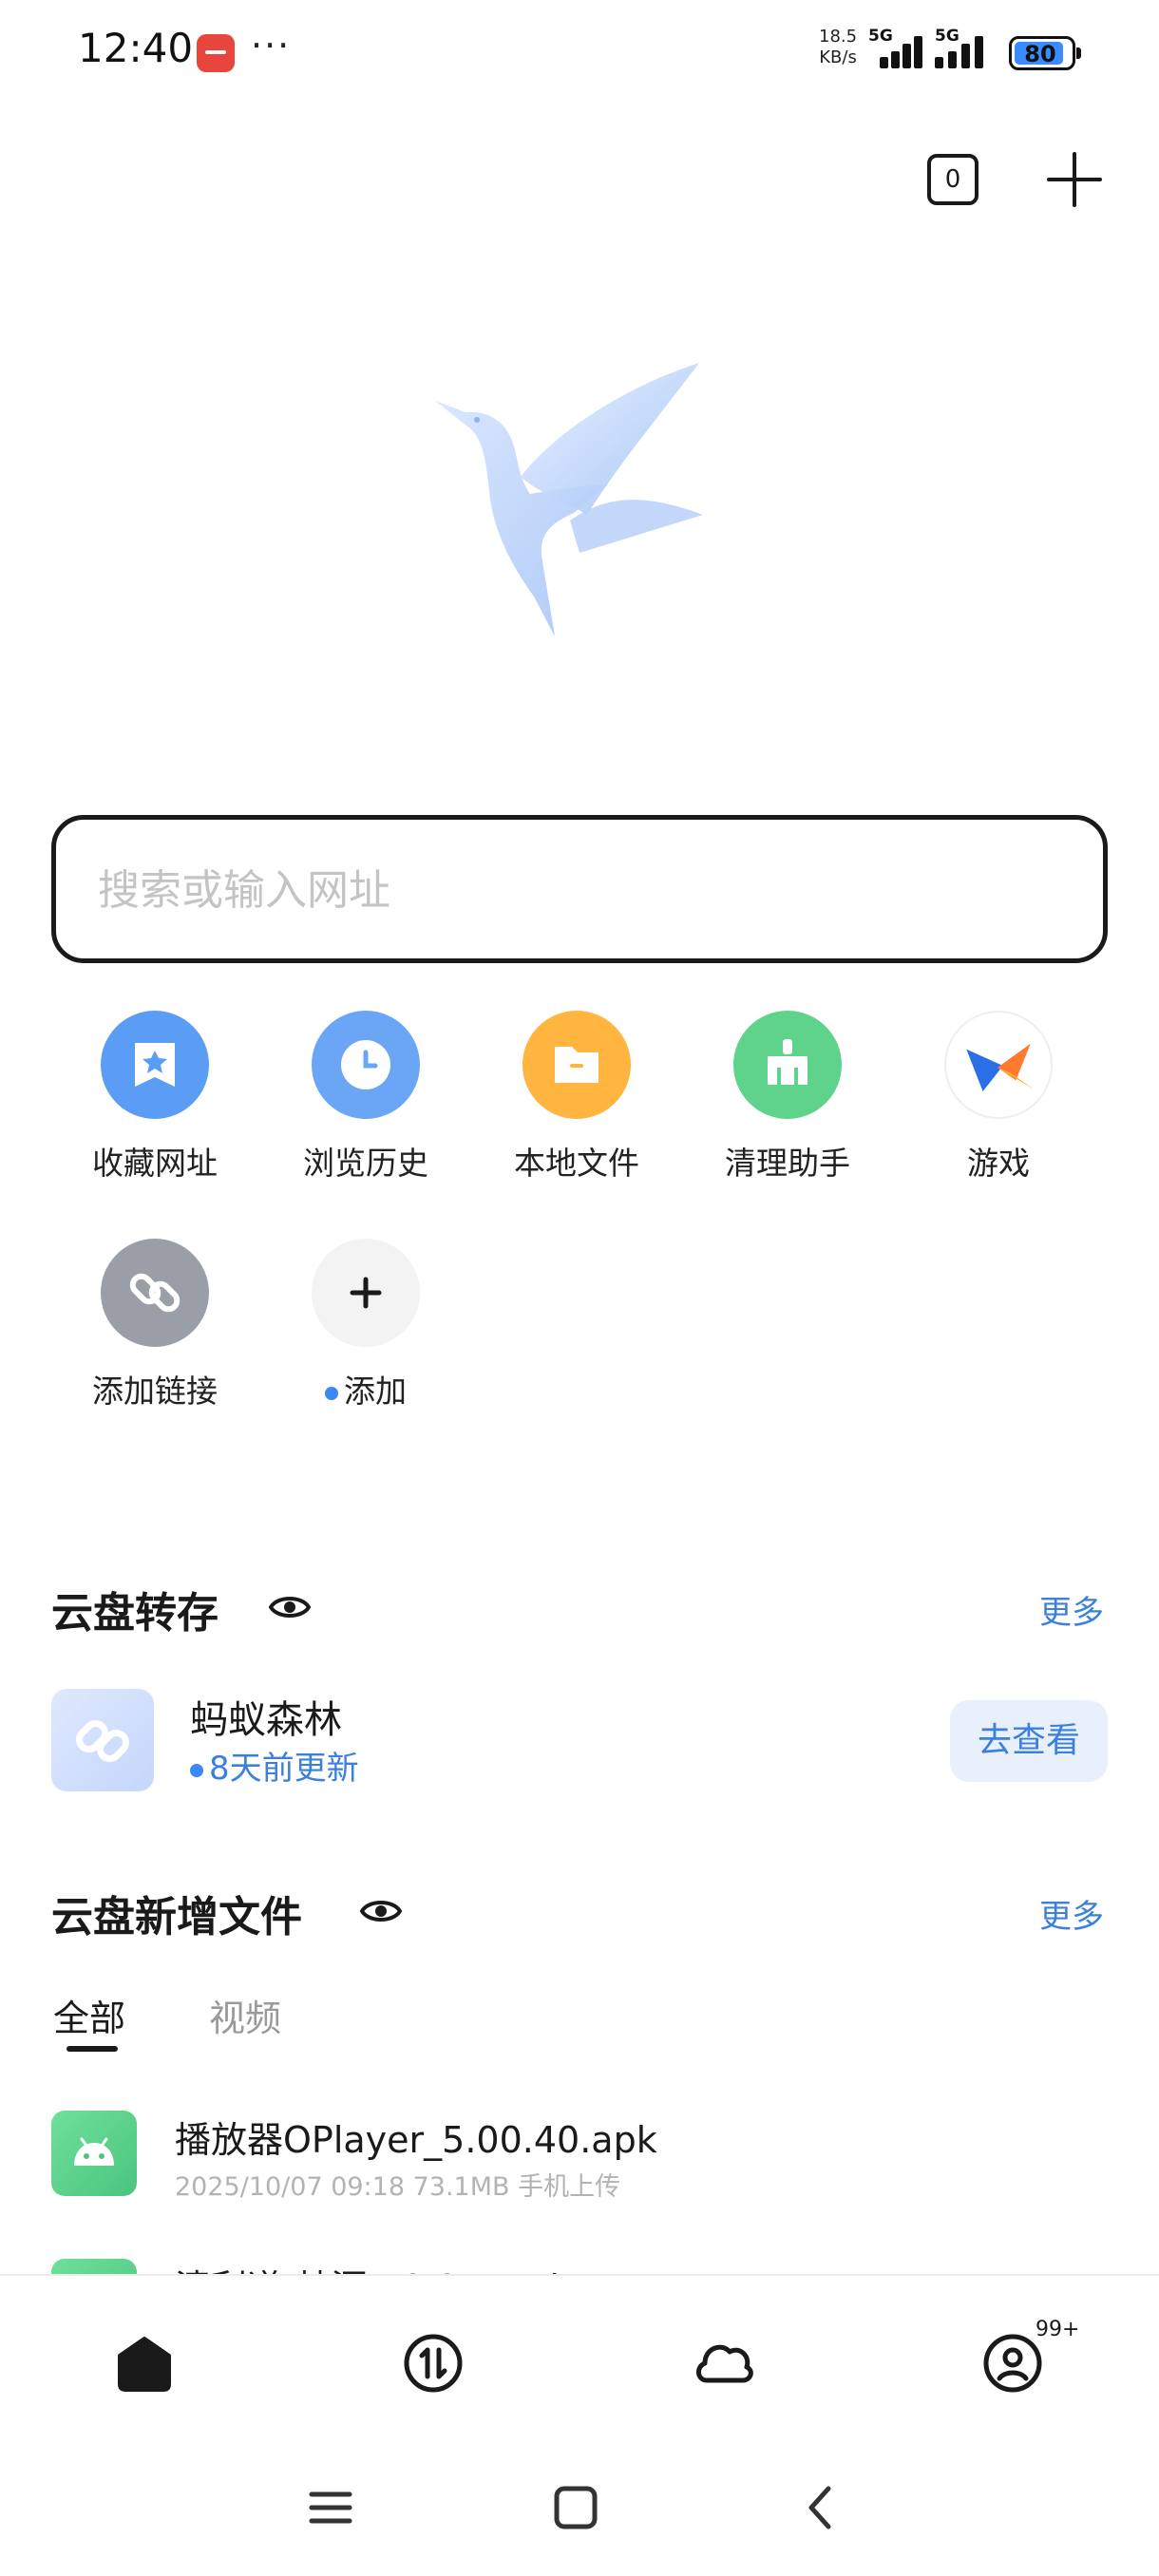 The width and height of the screenshot is (1159, 2576). What do you see at coordinates (579, 2359) in the screenshot?
I see `bottom-navigation` at bounding box center [579, 2359].